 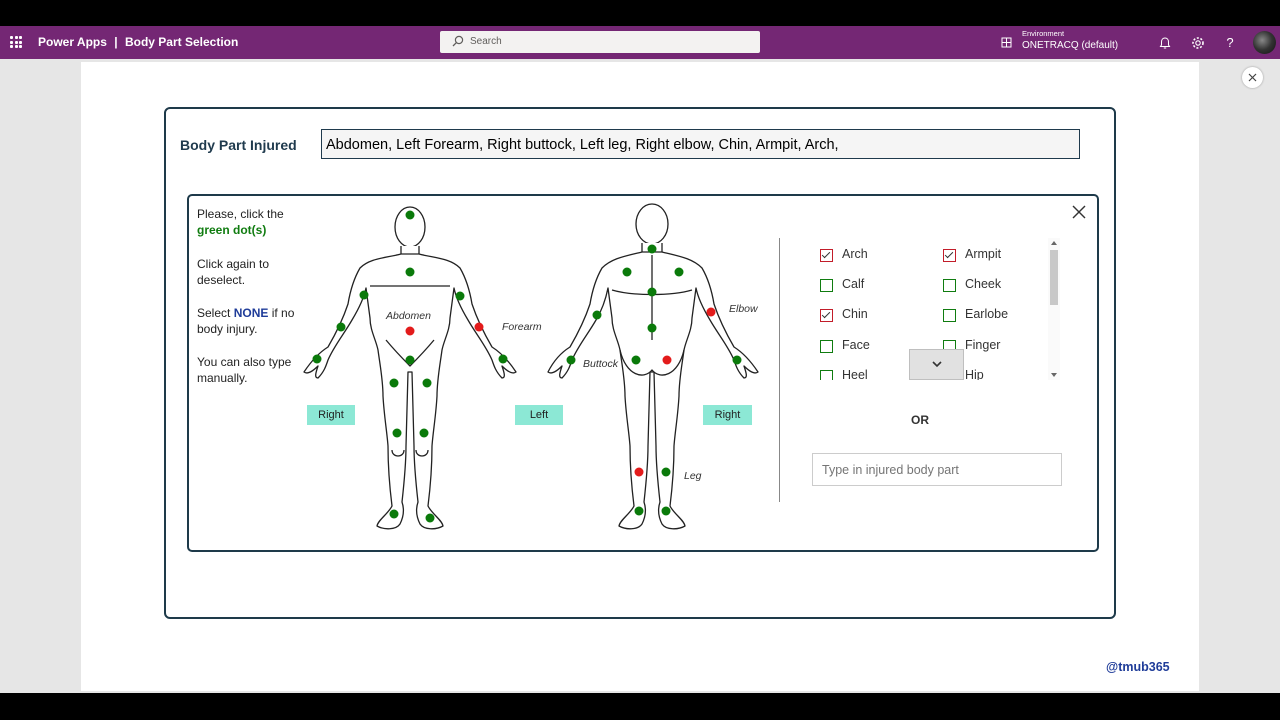 What do you see at coordinates (410, 368) in the screenshot?
I see `front-figure` at bounding box center [410, 368].